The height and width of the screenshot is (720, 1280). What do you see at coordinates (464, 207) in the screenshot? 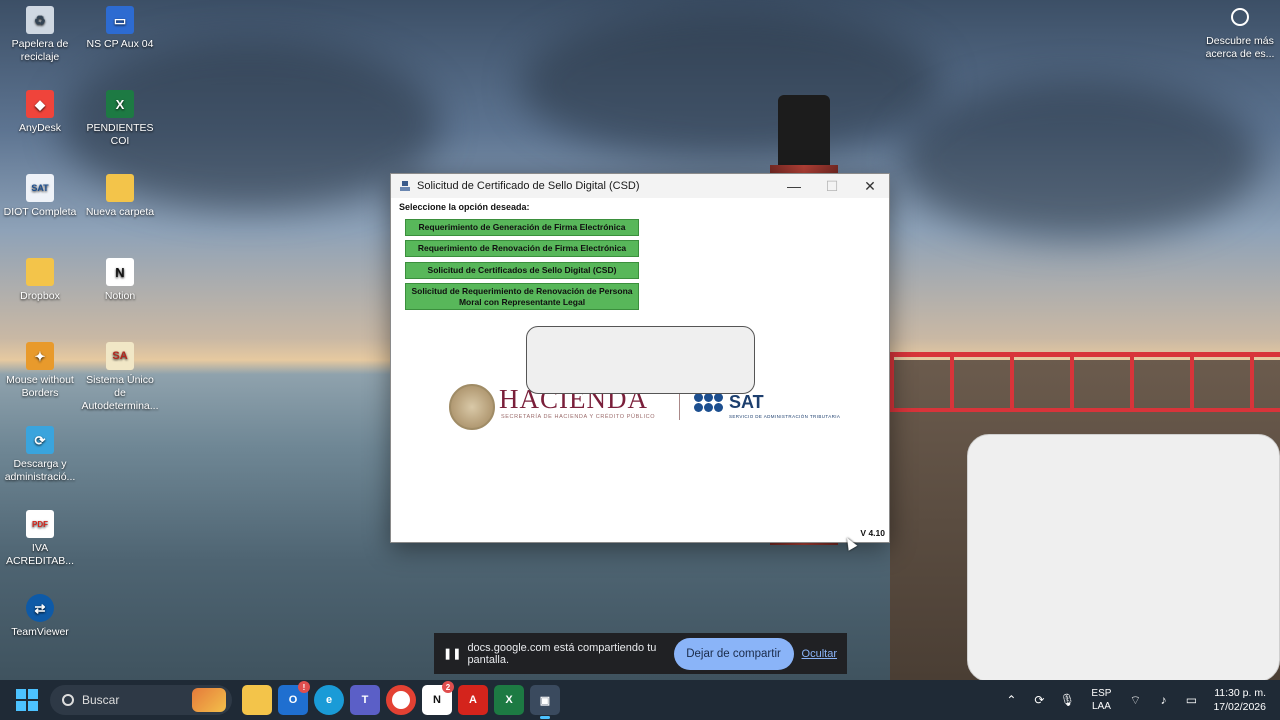
I see `prompt-label: Seleccione la opción deseada:` at bounding box center [464, 207].